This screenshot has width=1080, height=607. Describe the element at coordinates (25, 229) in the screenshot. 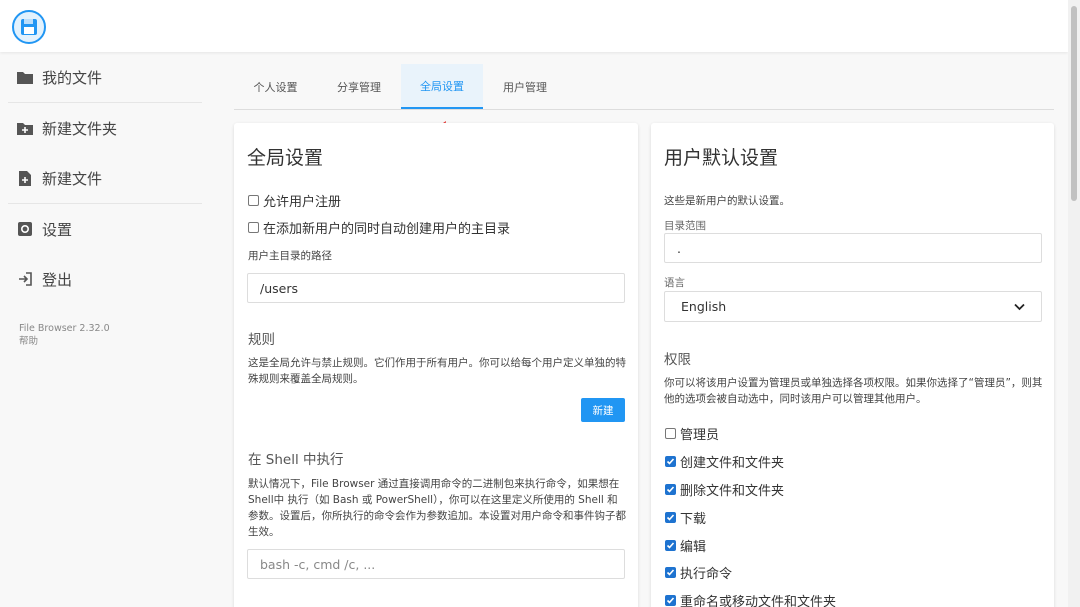

I see `gear-icon` at that location.